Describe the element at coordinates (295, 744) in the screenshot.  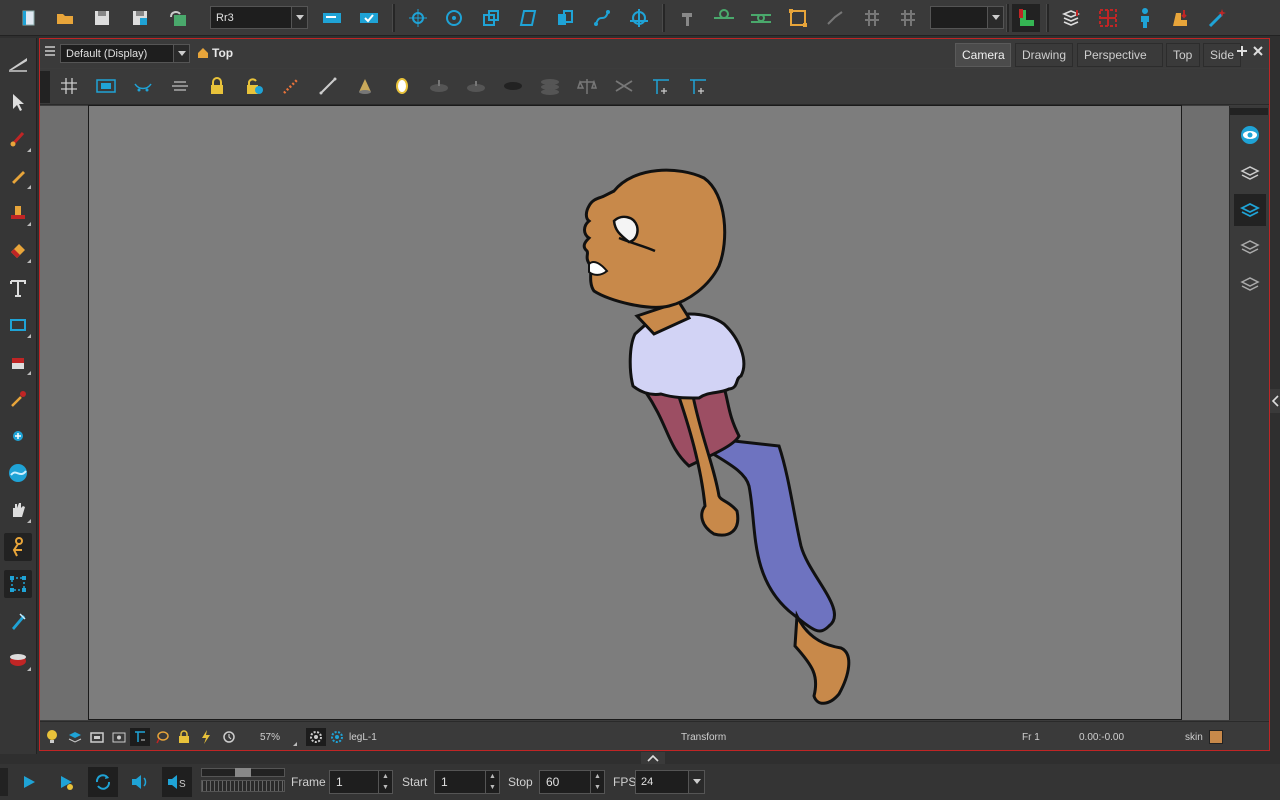
I see `zoom-menu-indicator` at that location.